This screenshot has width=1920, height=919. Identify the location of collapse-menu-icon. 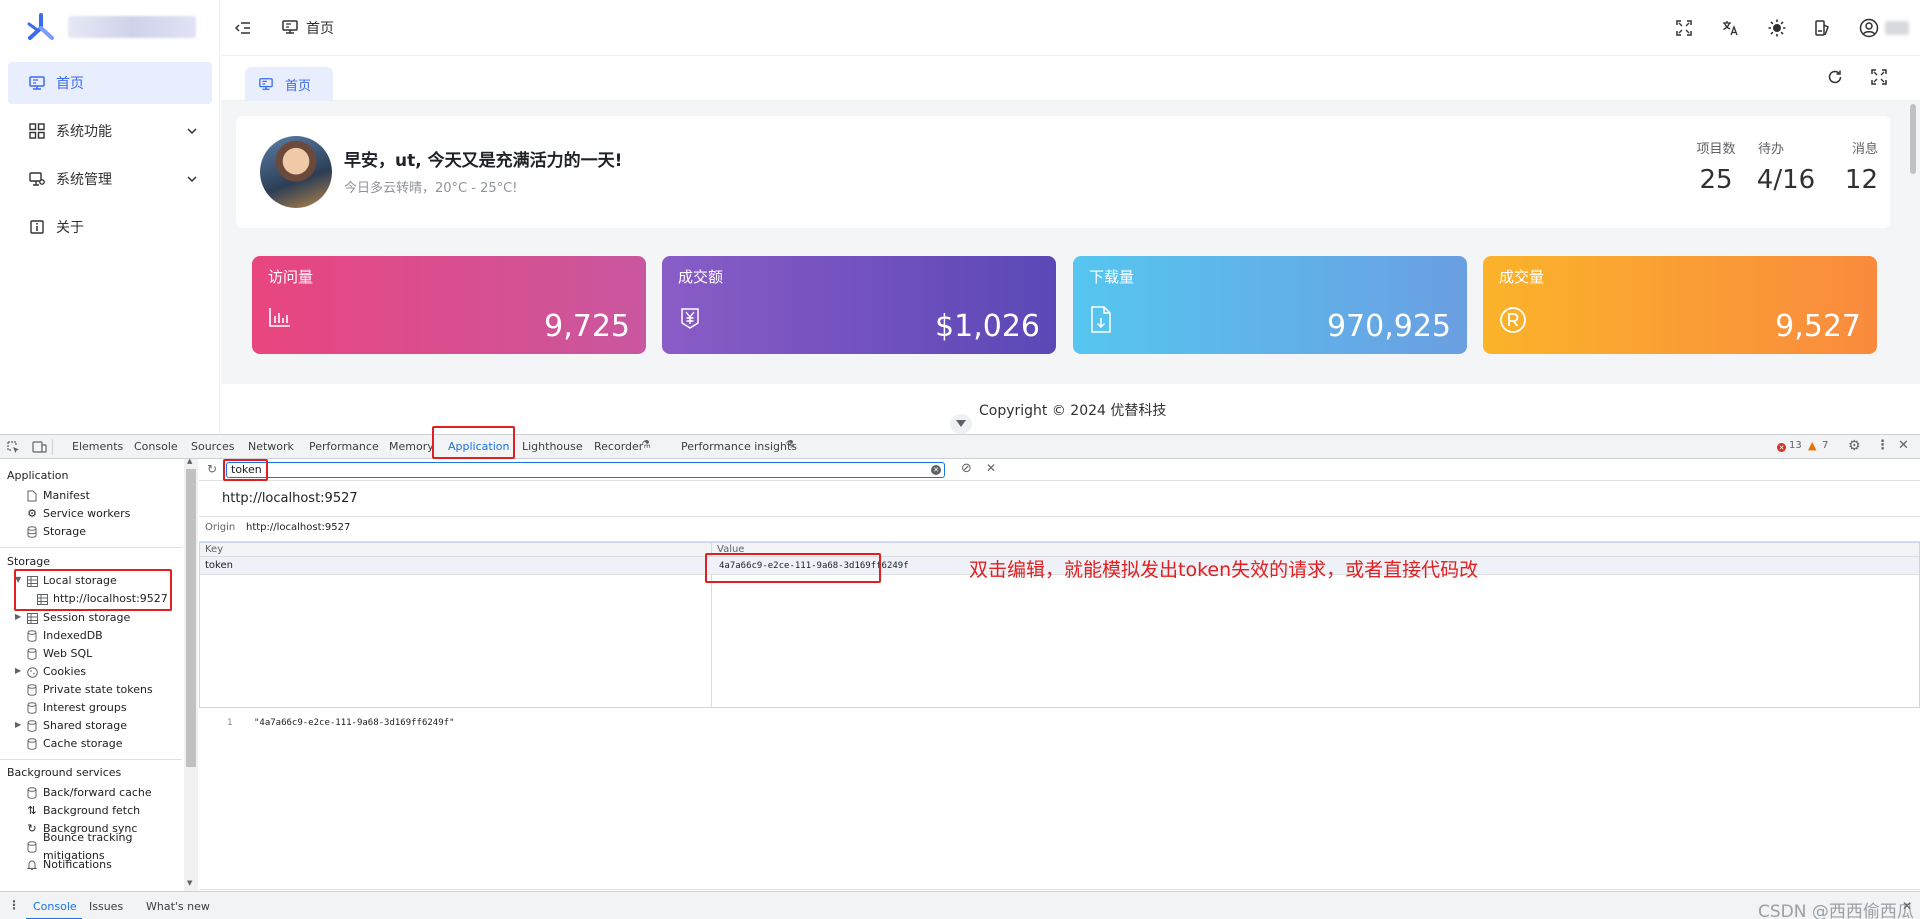
(243, 28).